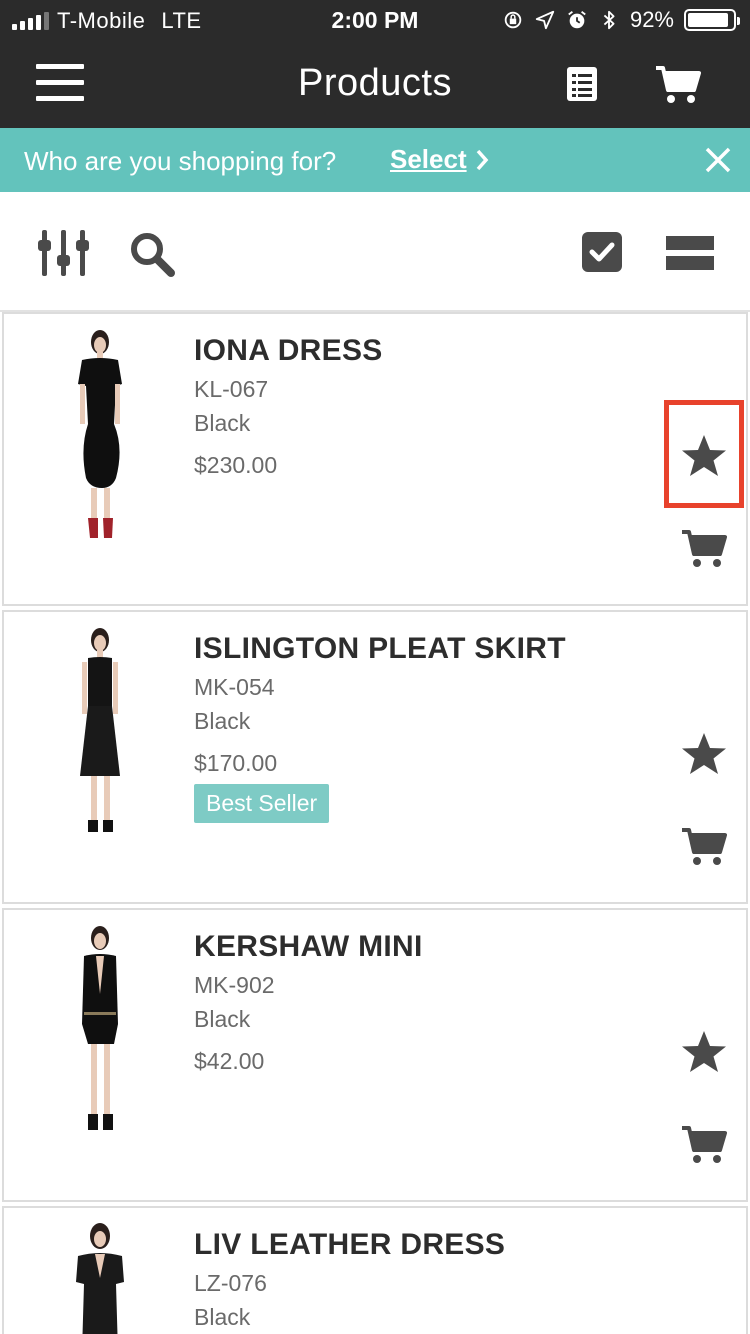  Describe the element at coordinates (718, 160) in the screenshot. I see `close-icon` at that location.